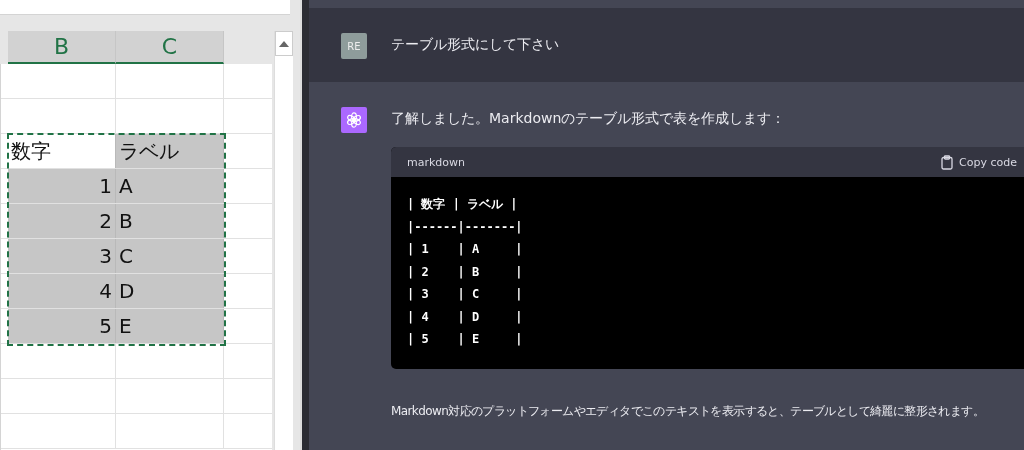 The image size is (1024, 450). I want to click on code-line: | 5 | E |, so click(465, 339).